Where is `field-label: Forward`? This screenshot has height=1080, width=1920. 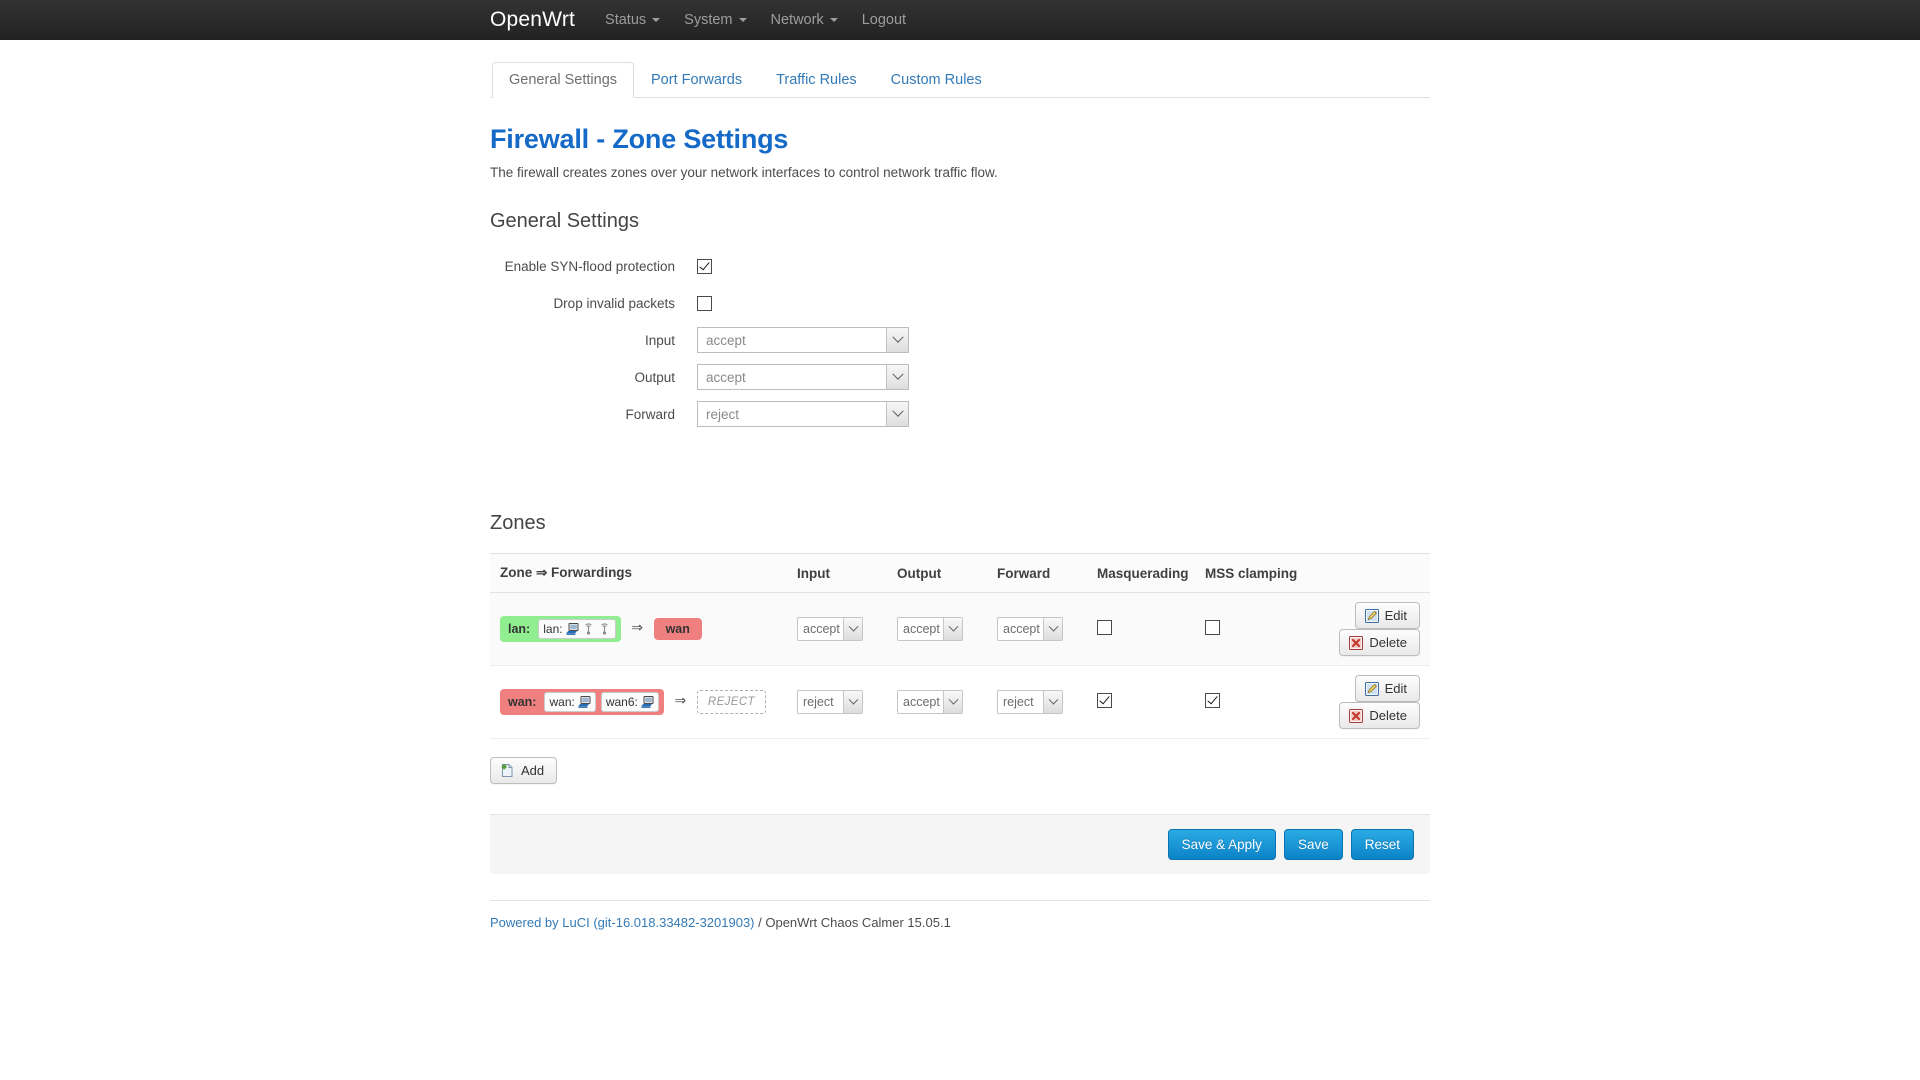
field-label: Forward is located at coordinates (650, 414).